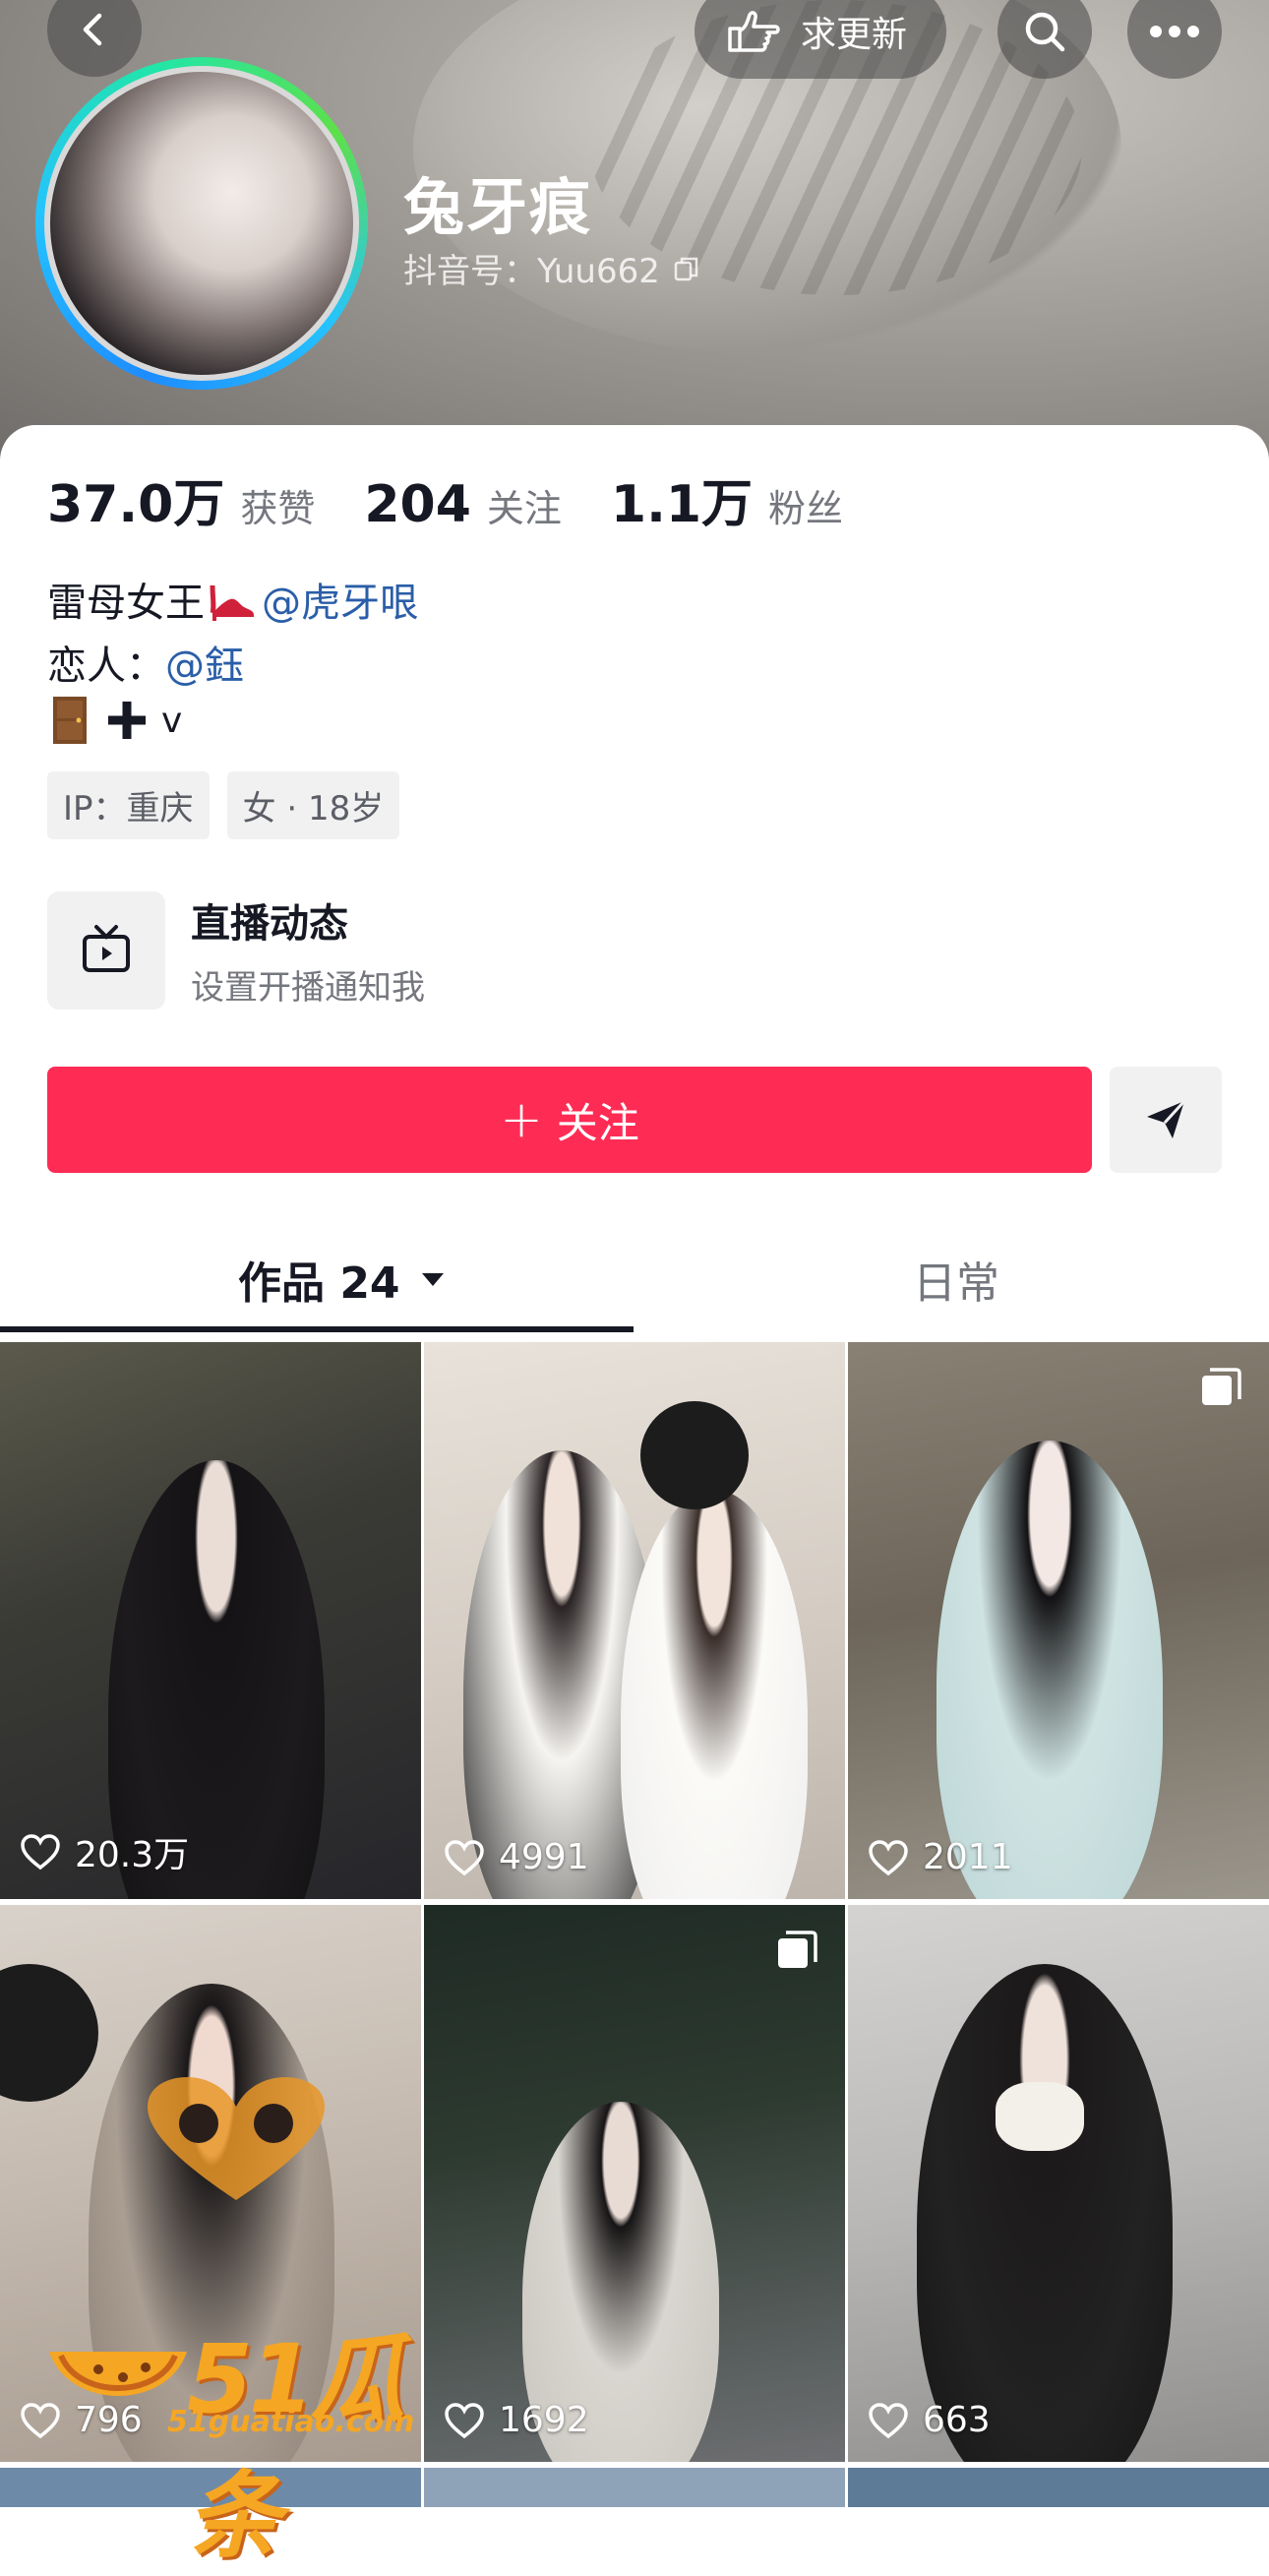  I want to click on copy-icon, so click(686, 268).